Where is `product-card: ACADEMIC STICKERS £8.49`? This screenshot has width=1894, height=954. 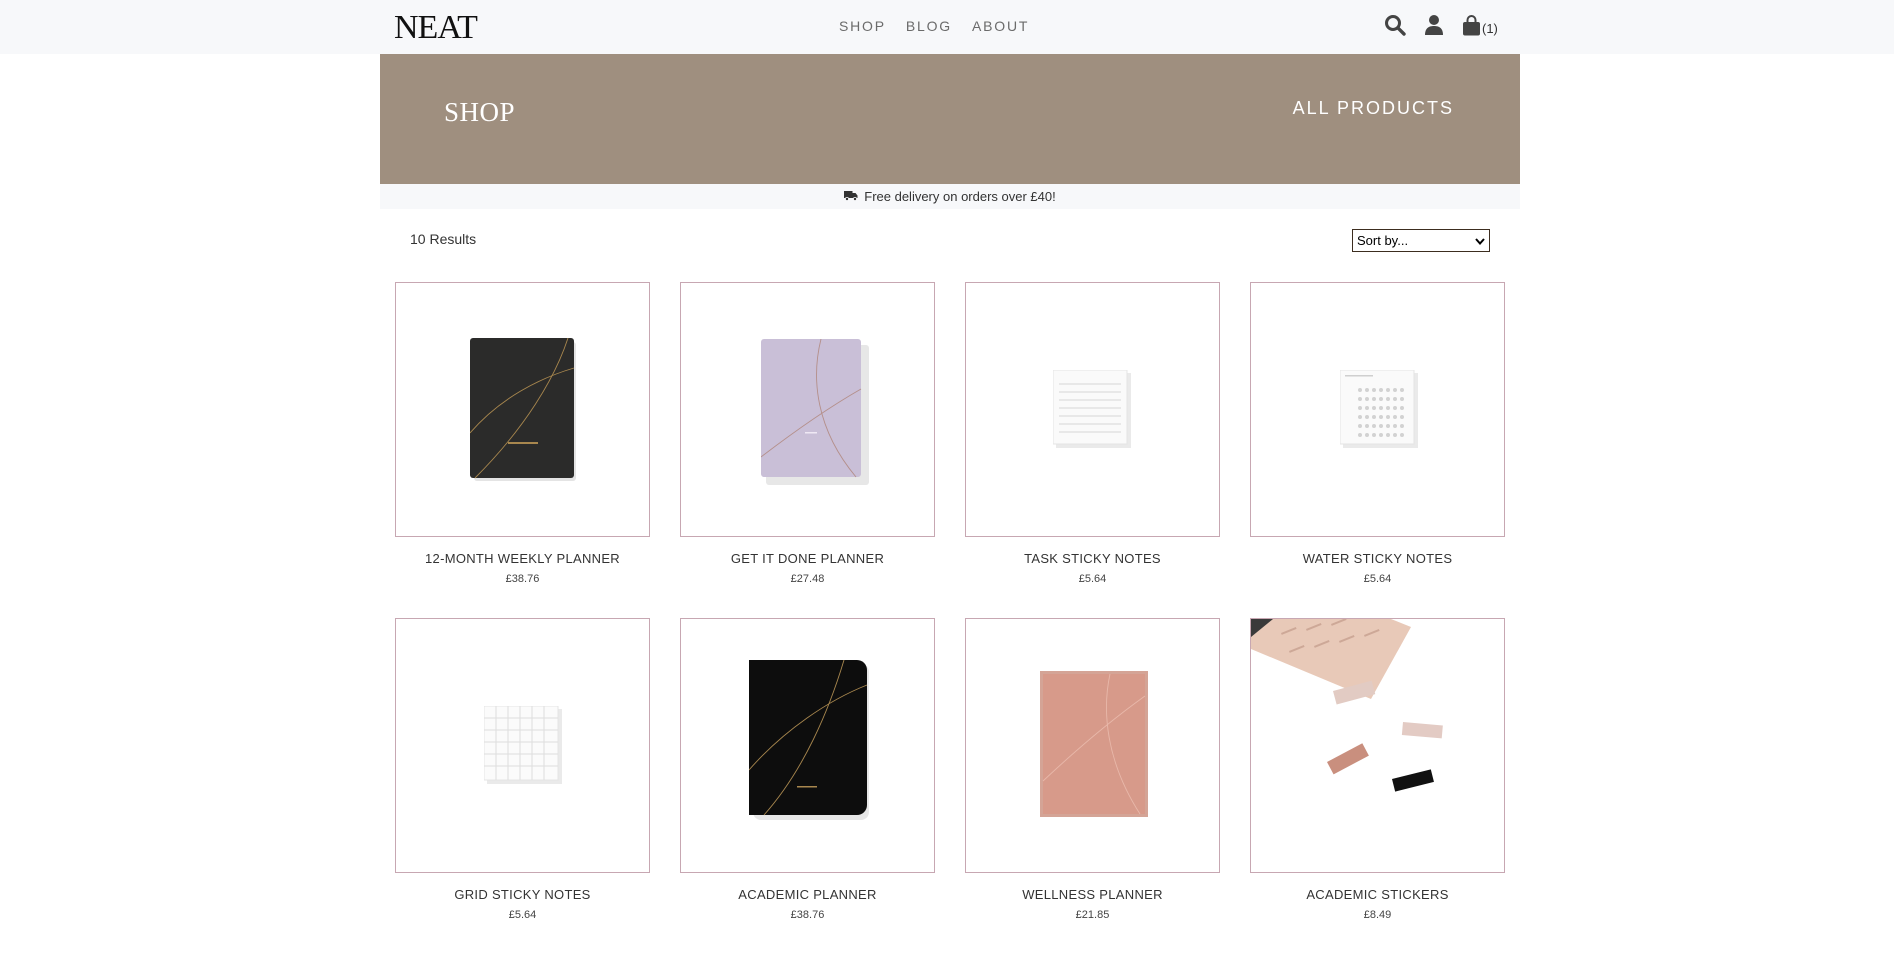 product-card: ACADEMIC STICKERS £8.49 is located at coordinates (1377, 786).